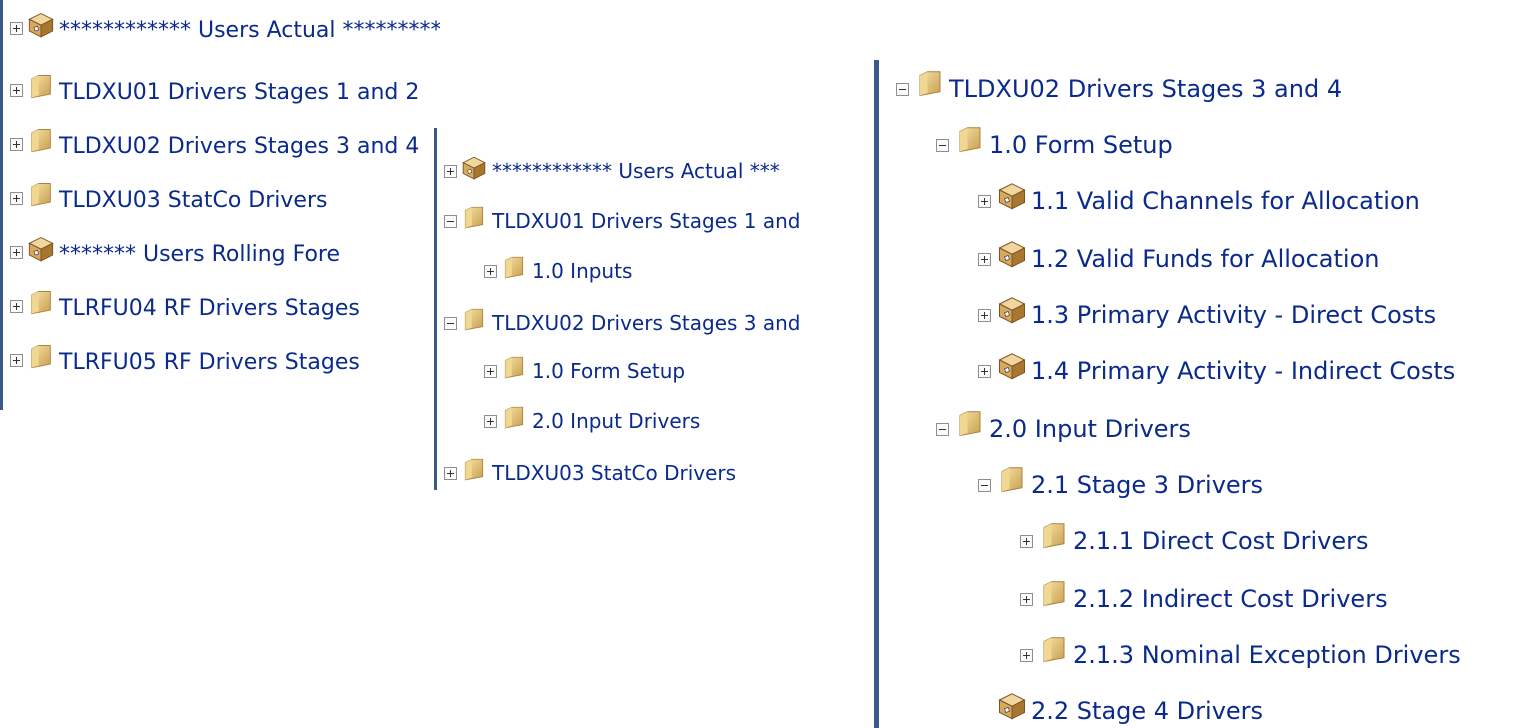  I want to click on tree-item: 1.2 Valid Funds for Allocation, so click(1178, 259).